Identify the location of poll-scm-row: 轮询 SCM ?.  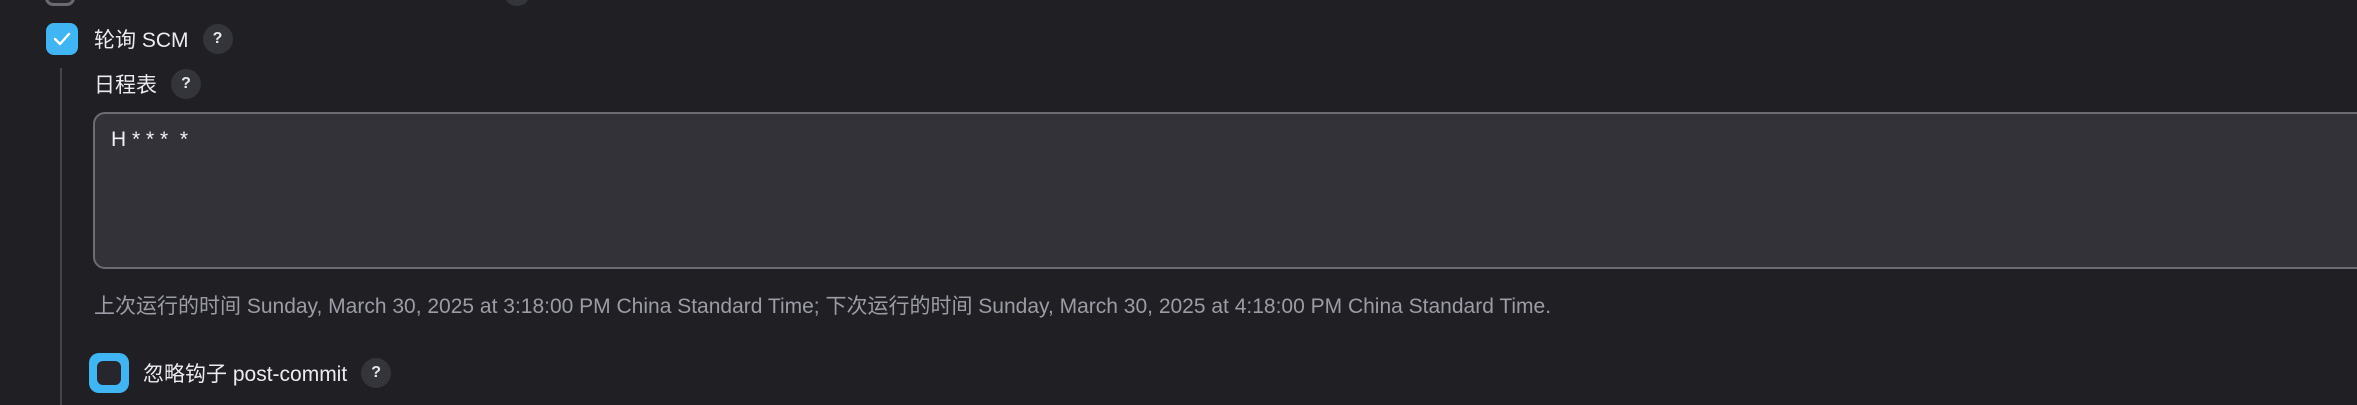
(139, 39).